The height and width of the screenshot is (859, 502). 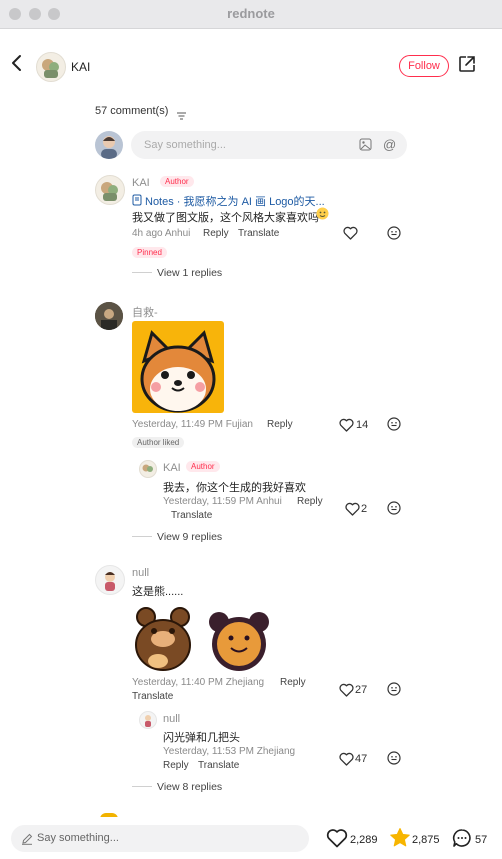 What do you see at coordinates (364, 509) in the screenshot?
I see `like-count: 2` at bounding box center [364, 509].